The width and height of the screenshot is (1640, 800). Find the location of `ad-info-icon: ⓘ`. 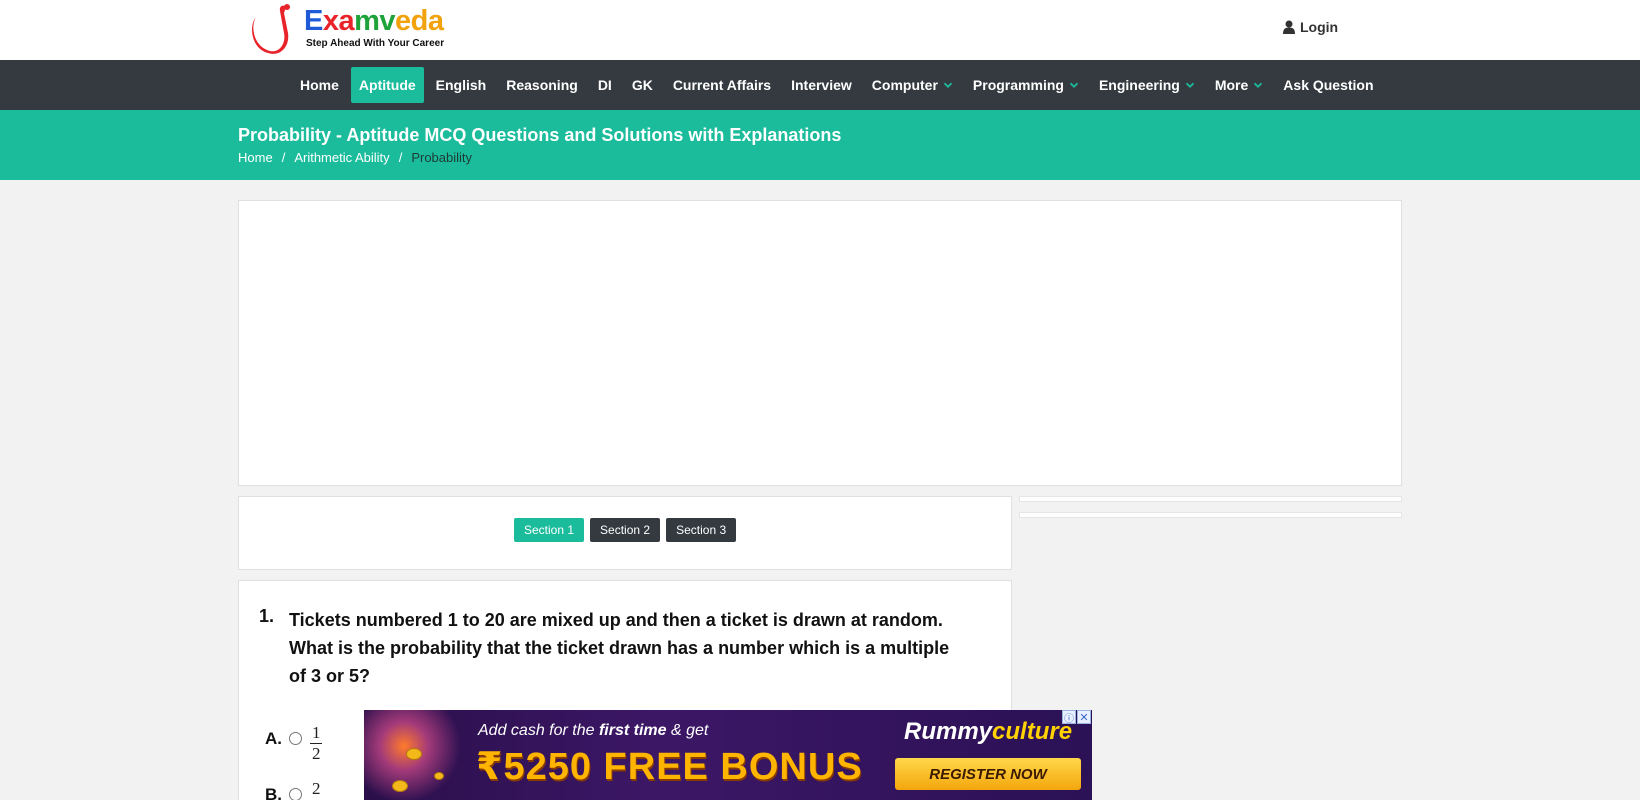

ad-info-icon: ⓘ is located at coordinates (1069, 717).